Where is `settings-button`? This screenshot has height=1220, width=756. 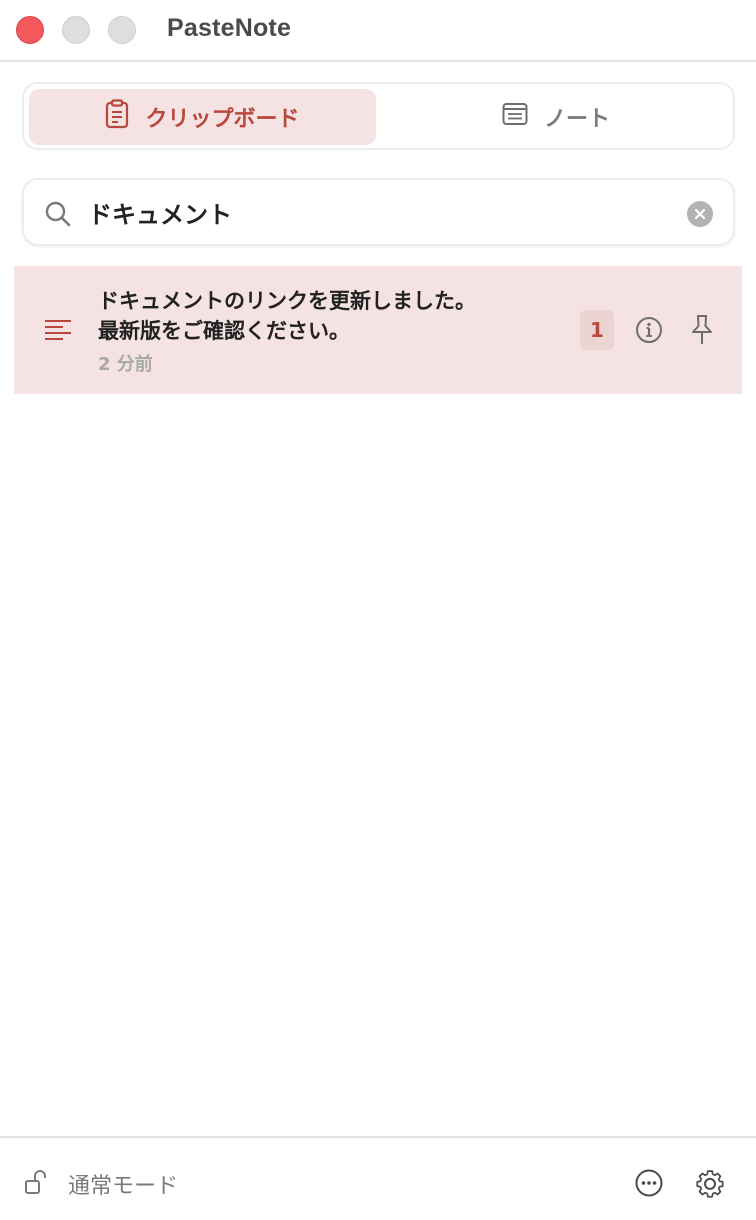 settings-button is located at coordinates (710, 1184).